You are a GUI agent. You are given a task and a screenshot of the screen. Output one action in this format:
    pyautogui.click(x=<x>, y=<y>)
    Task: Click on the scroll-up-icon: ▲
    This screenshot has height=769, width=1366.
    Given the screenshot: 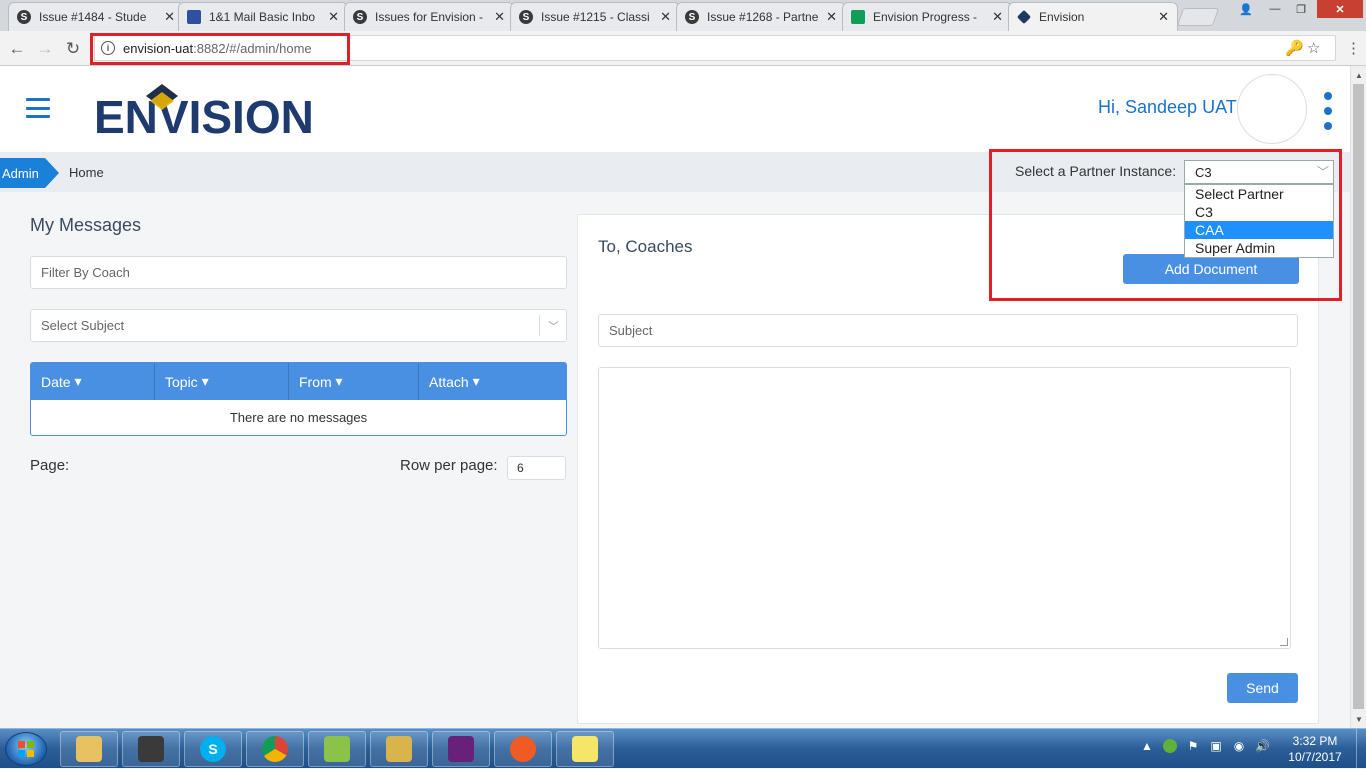 What is the action you would take?
    pyautogui.click(x=1358, y=75)
    